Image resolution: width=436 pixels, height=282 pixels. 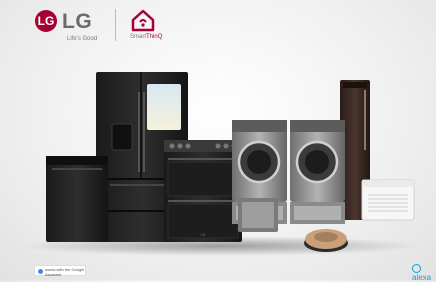 What do you see at coordinates (203, 191) in the screenshot?
I see `slide-in-range: LG` at bounding box center [203, 191].